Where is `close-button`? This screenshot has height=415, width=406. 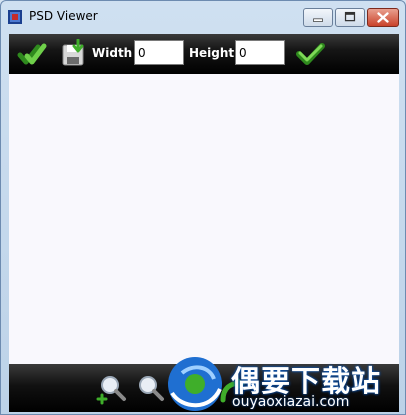
close-button is located at coordinates (383, 17).